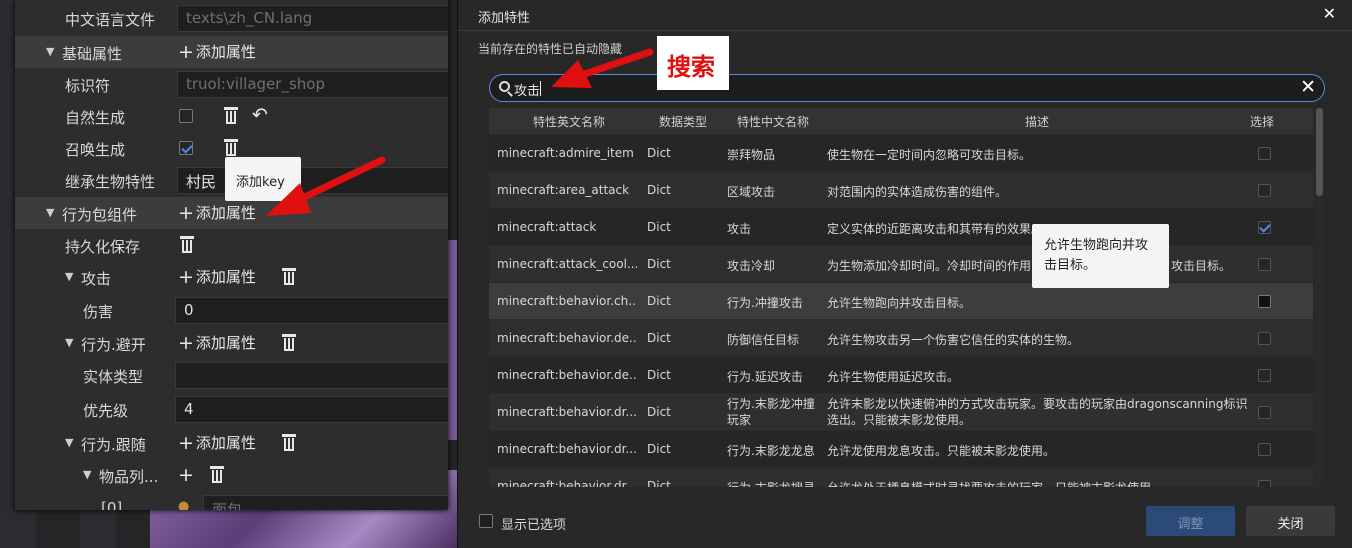 This screenshot has width=1352, height=548. Describe the element at coordinates (326, 186) in the screenshot. I see `arrow-to-add-property` at that location.